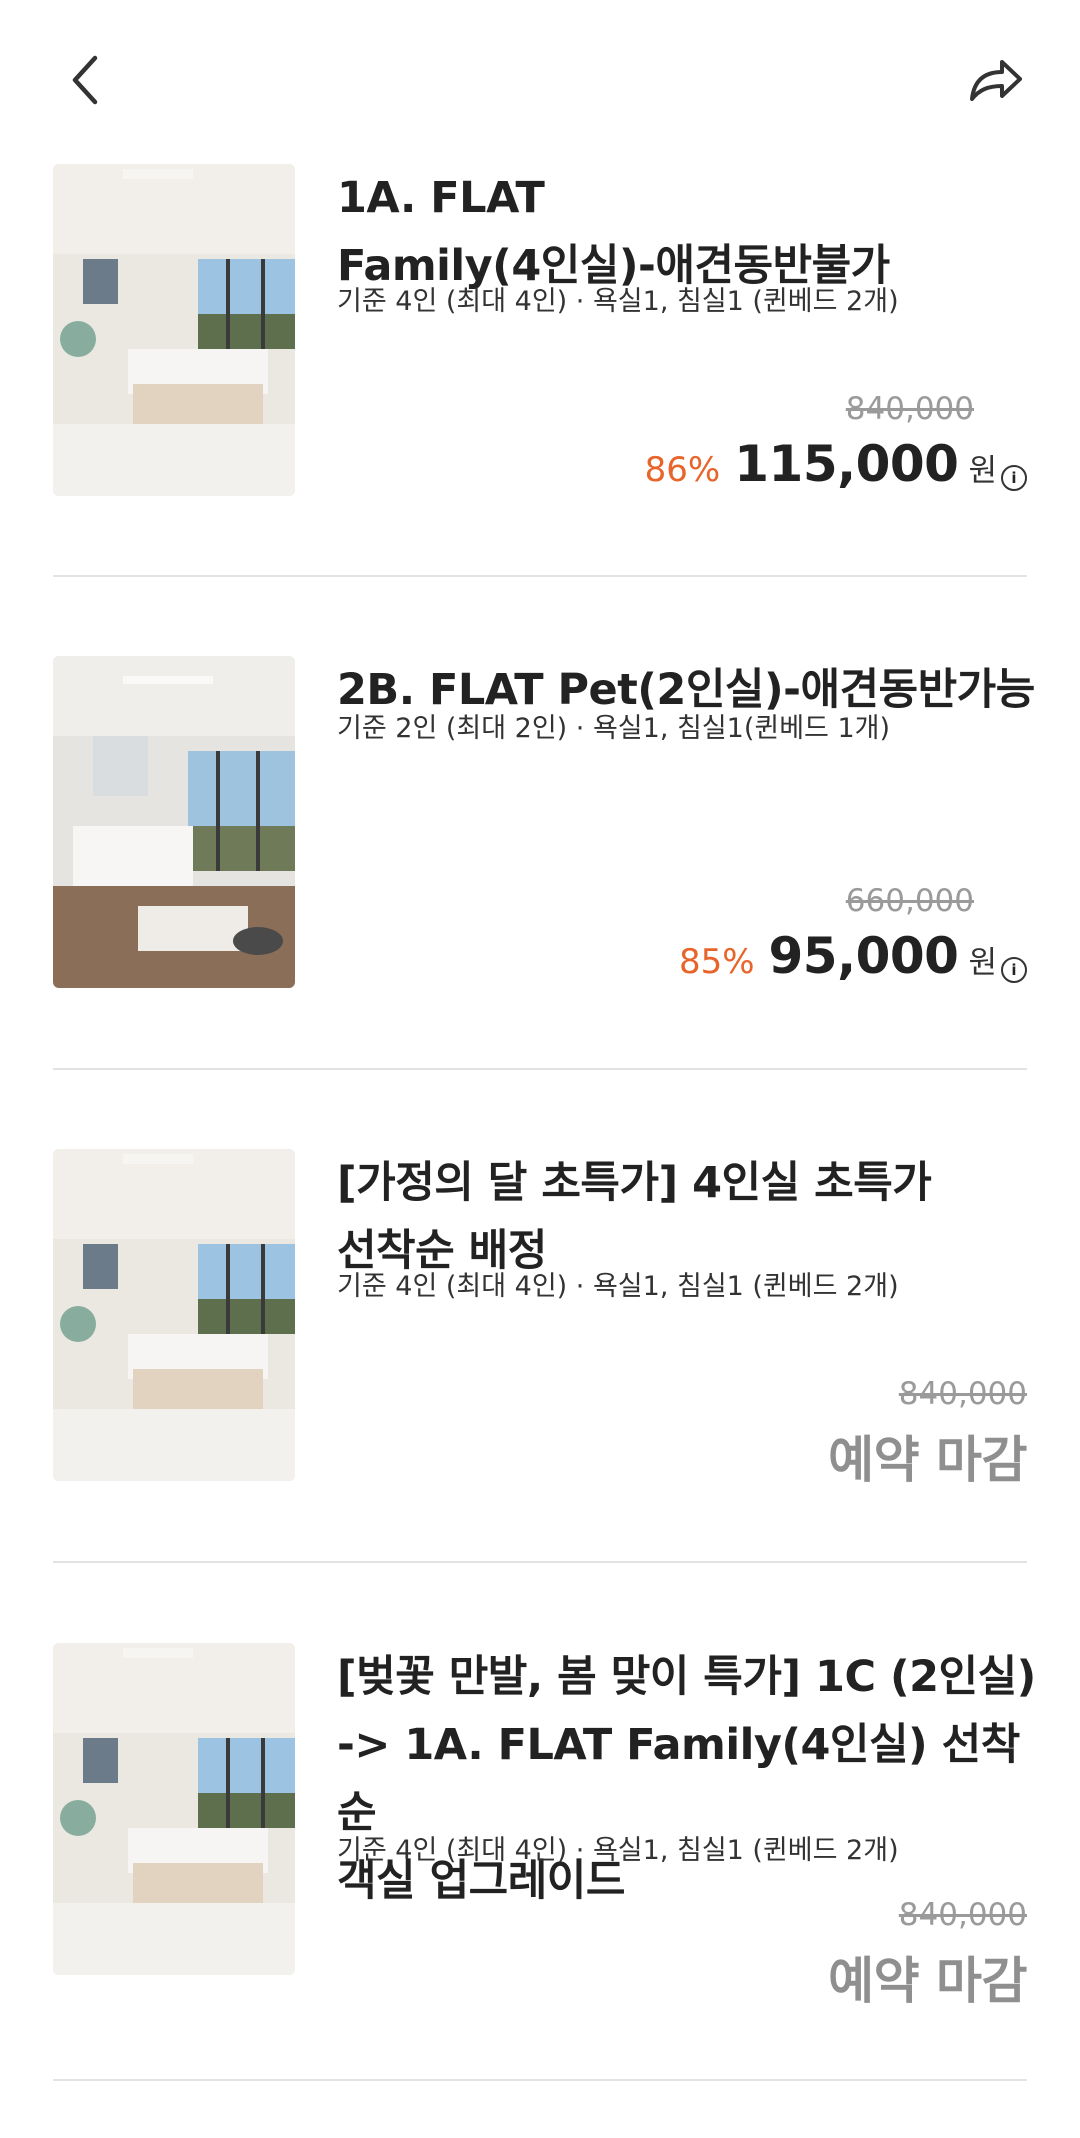 The image size is (1080, 2138). What do you see at coordinates (614, 728) in the screenshot?
I see `room-description: 기준 2인 (최대 2인) · 욕실1, 침실1(퀸베드 1개)` at bounding box center [614, 728].